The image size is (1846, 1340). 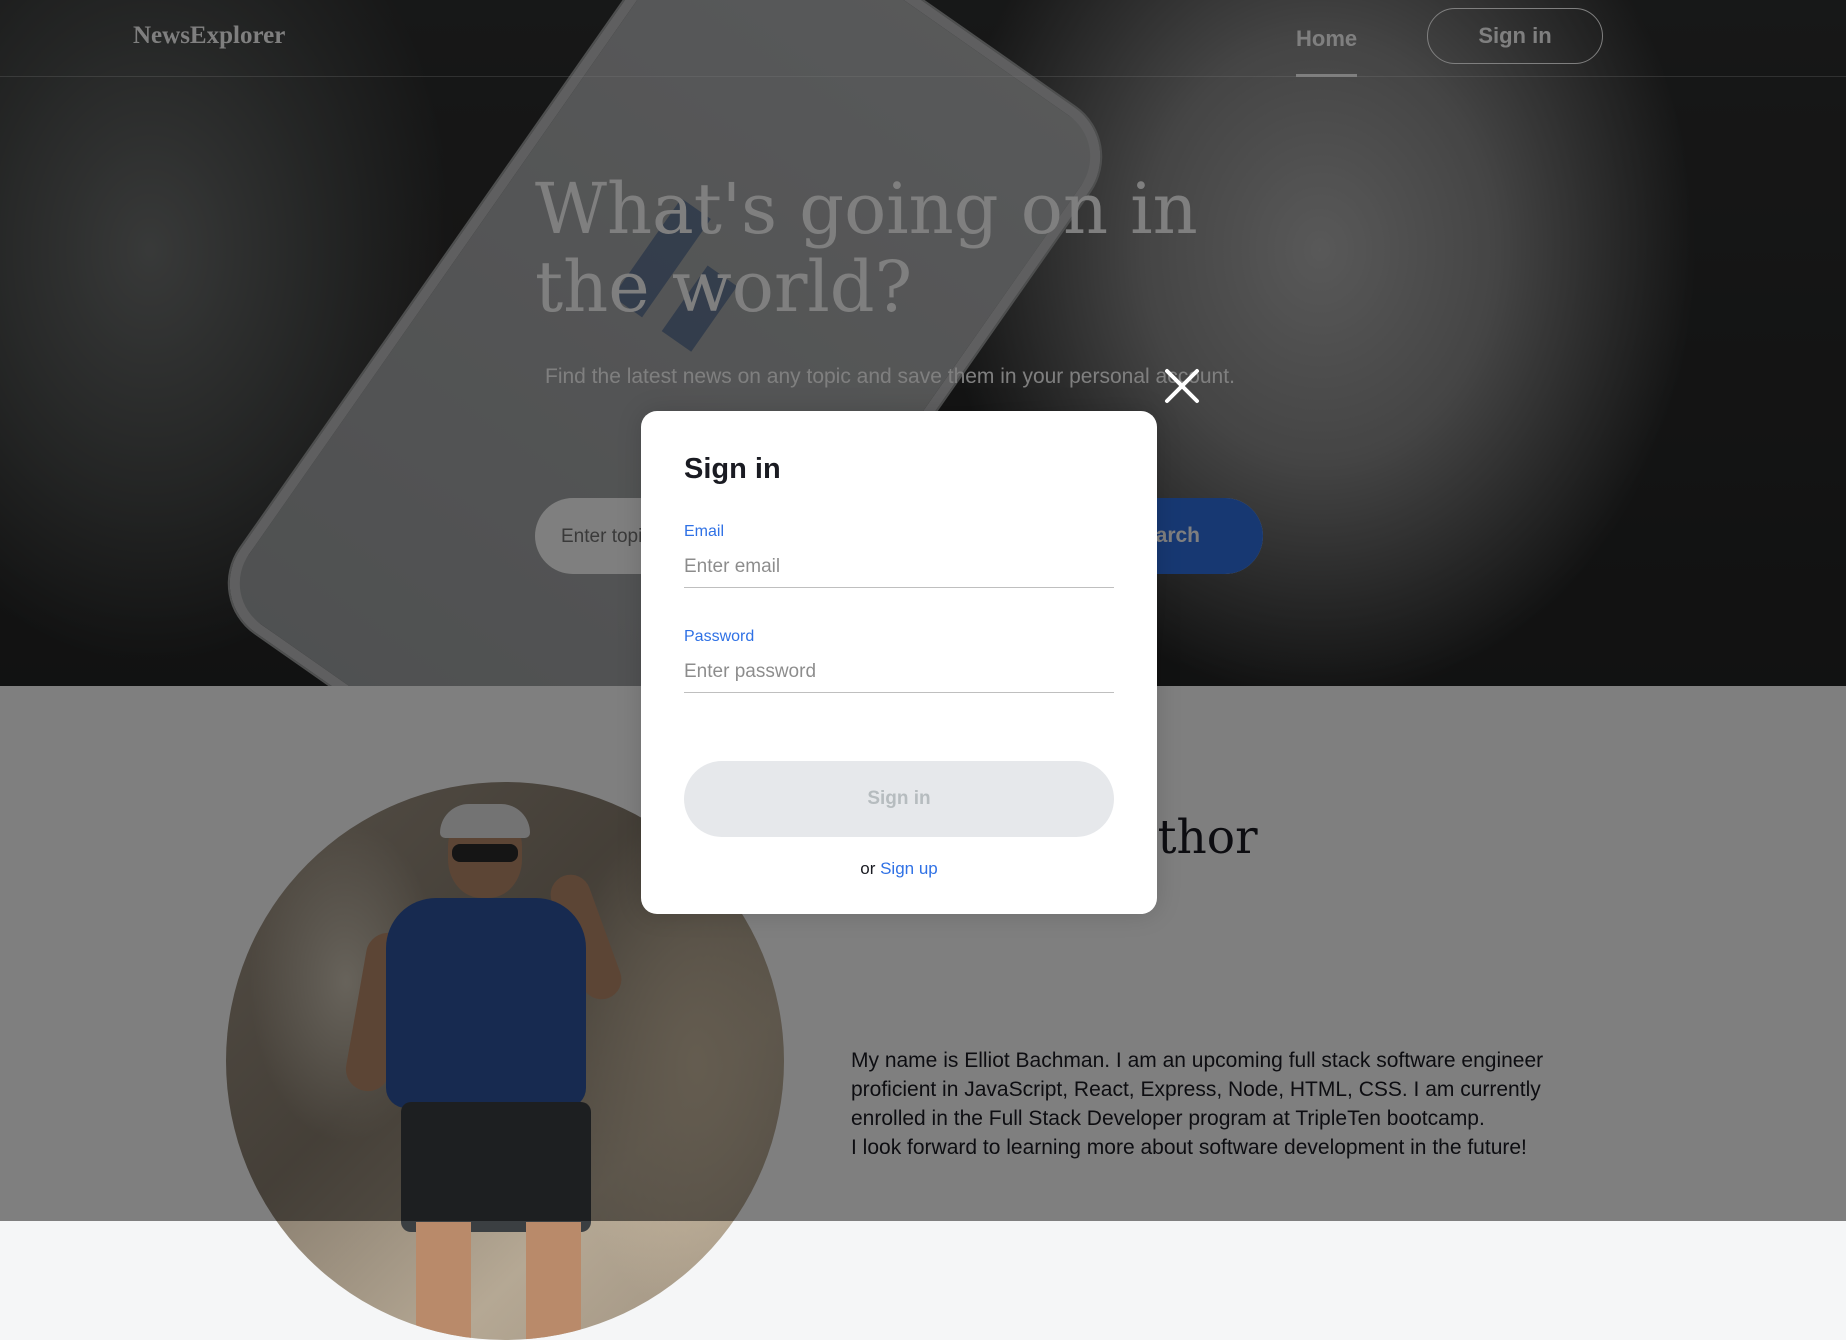 What do you see at coordinates (899, 672) in the screenshot?
I see `password-field` at bounding box center [899, 672].